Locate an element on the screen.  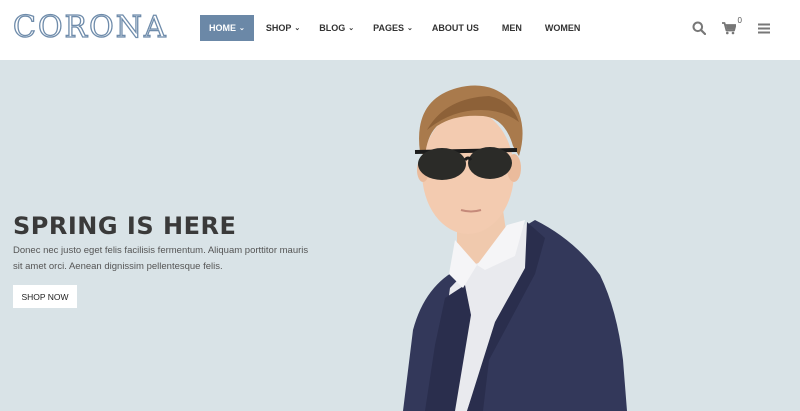
cart-icon: 0 is located at coordinates (732, 25).